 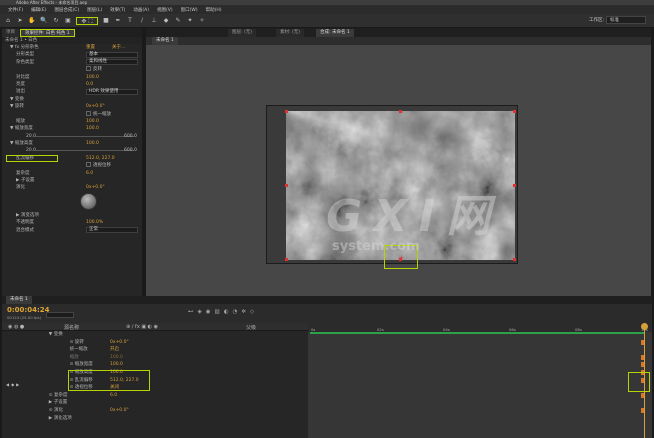 I want to click on layer-handle-tl, so click(x=286, y=111).